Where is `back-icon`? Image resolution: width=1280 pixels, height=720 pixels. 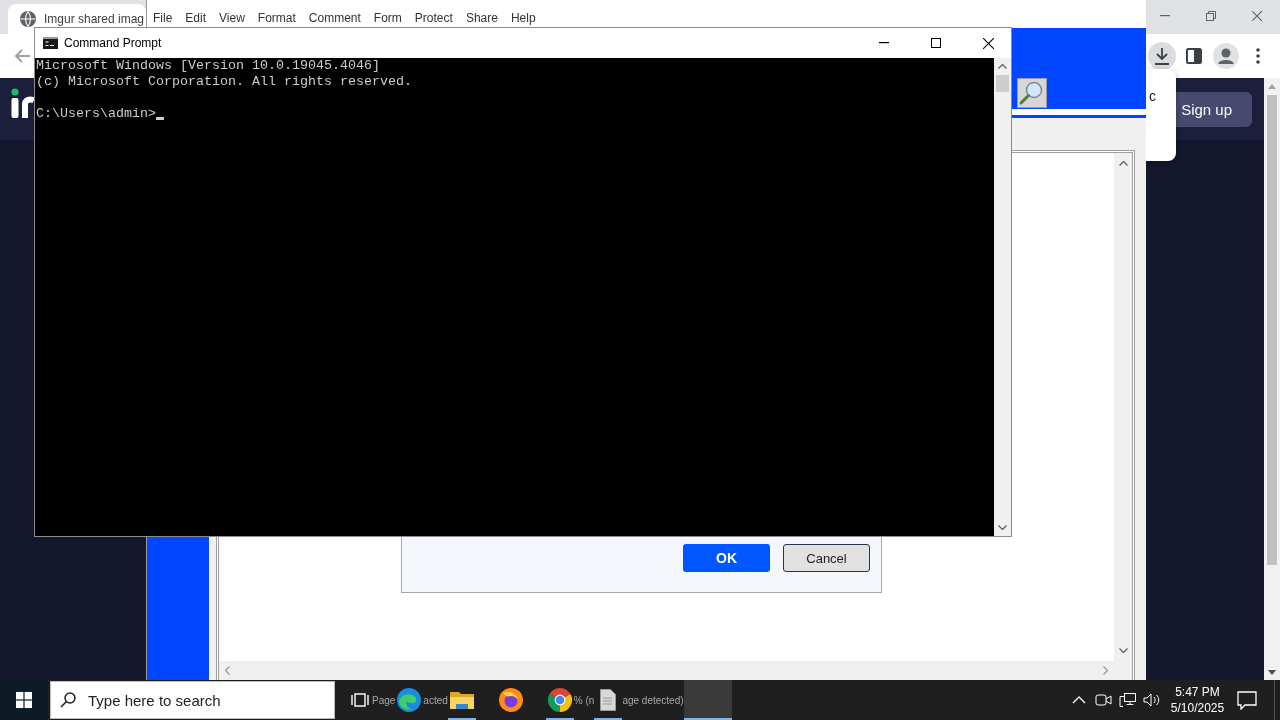 back-icon is located at coordinates (22, 56).